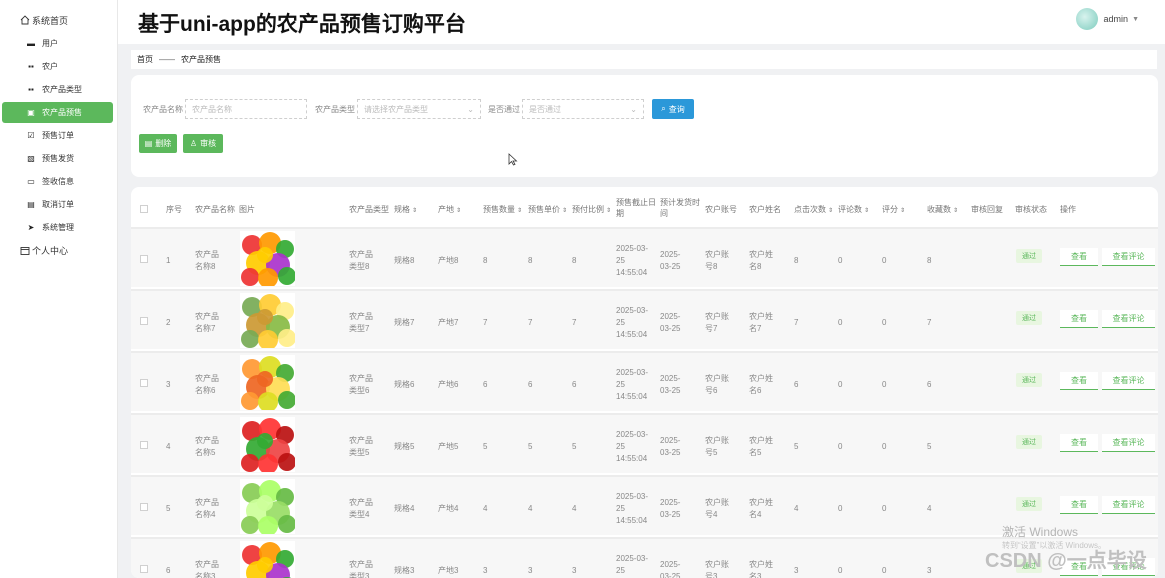 The height and width of the screenshot is (578, 1165). I want to click on cell-fav: 3, so click(929, 570).